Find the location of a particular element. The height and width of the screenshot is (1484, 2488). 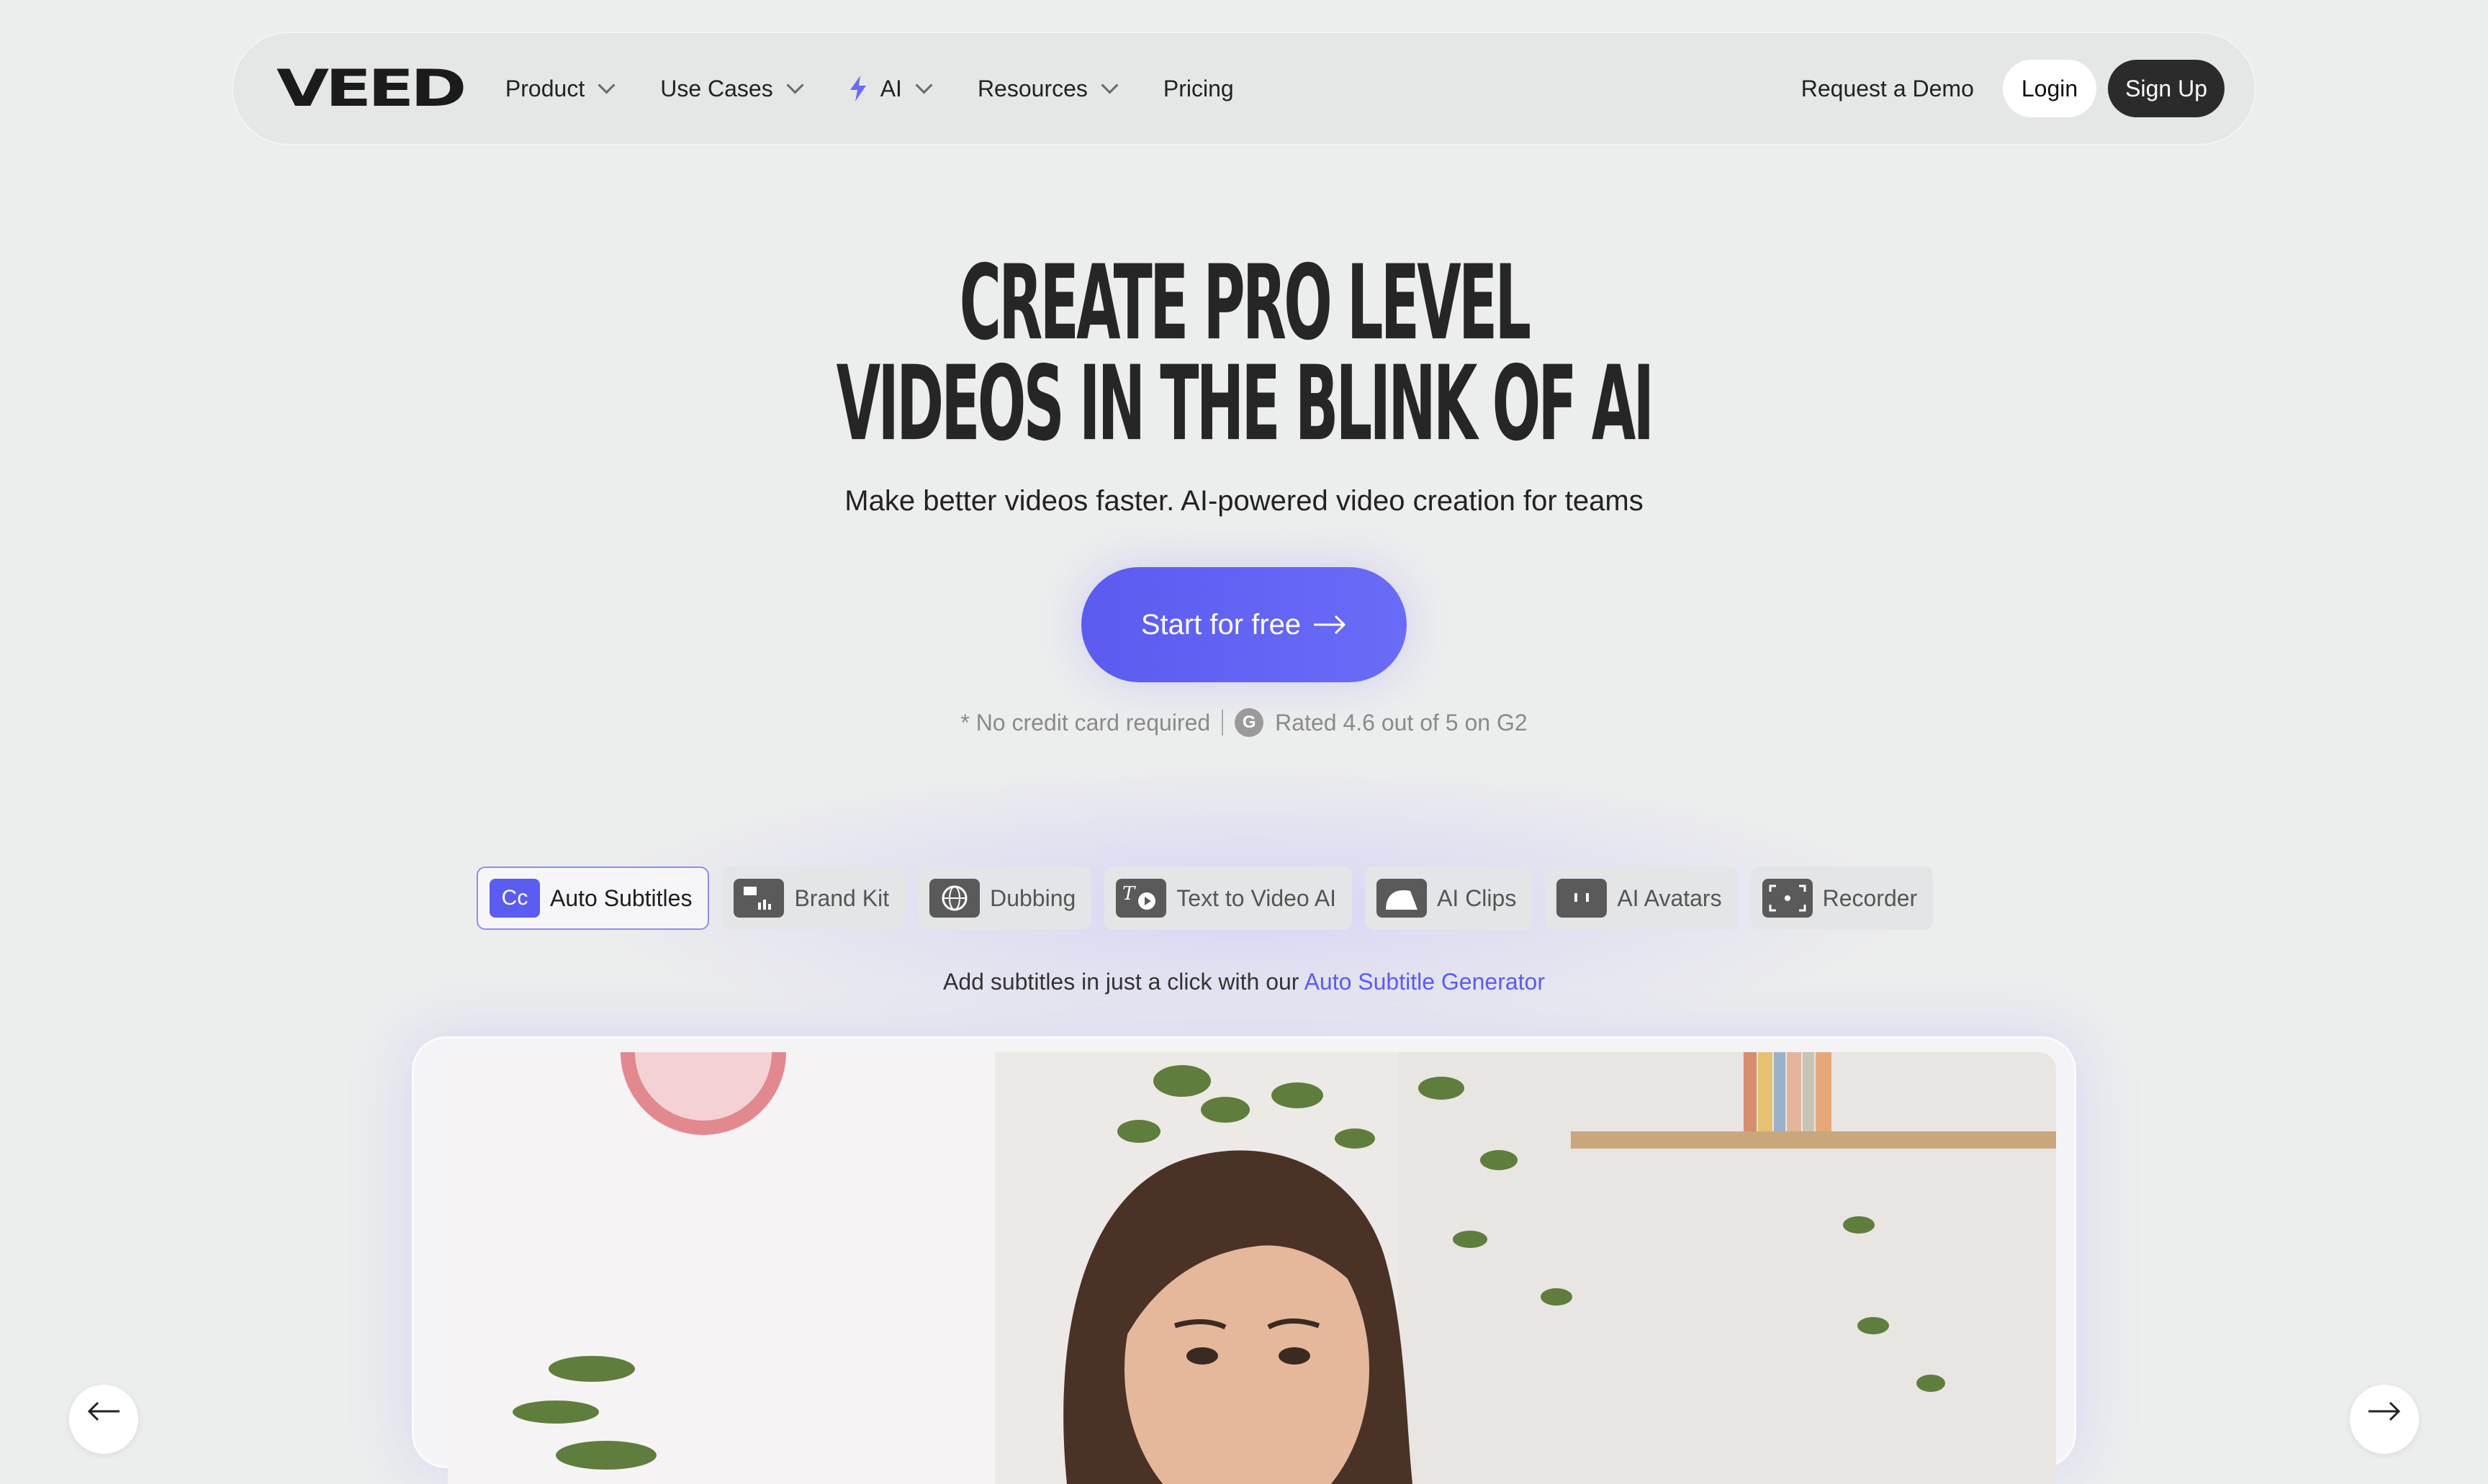

tab-text-to-video: T Text to Video AI is located at coordinates (1228, 898).